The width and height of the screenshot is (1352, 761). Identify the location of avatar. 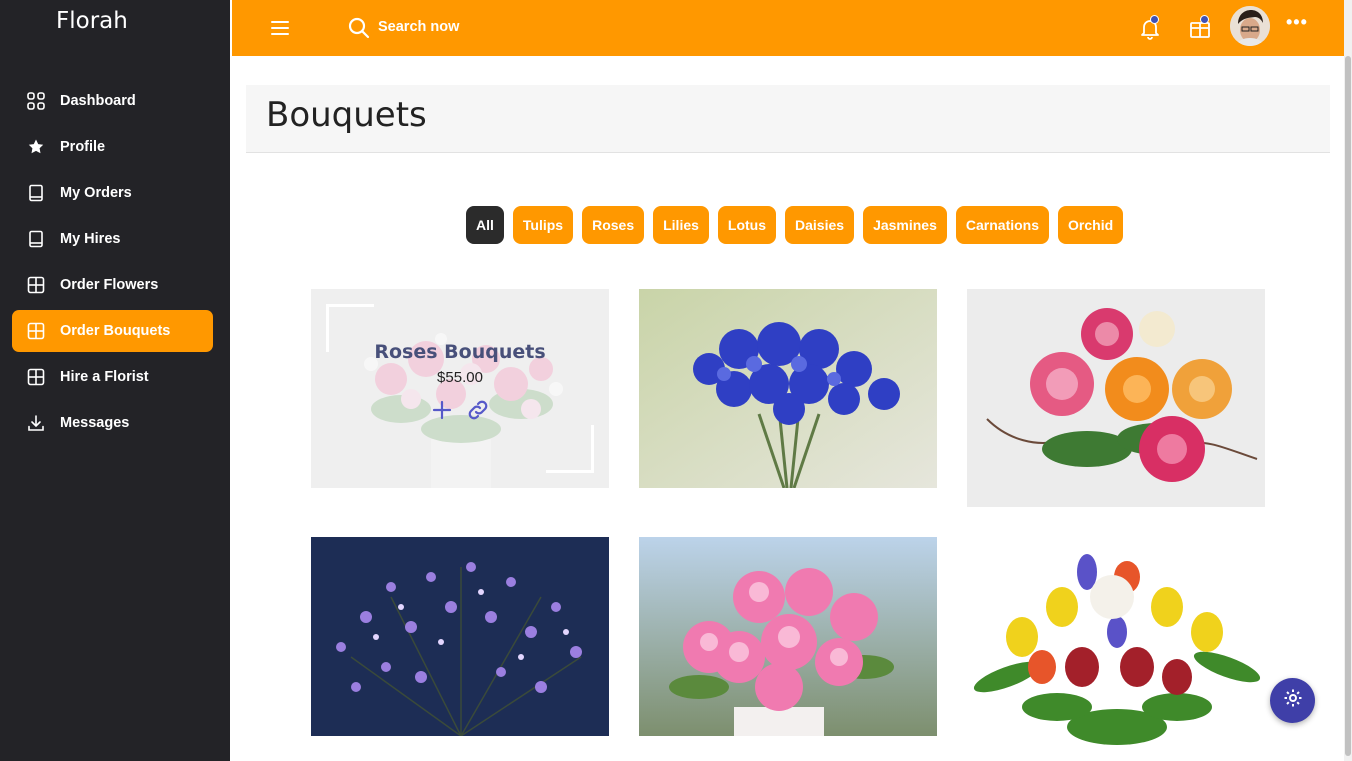
(1250, 26).